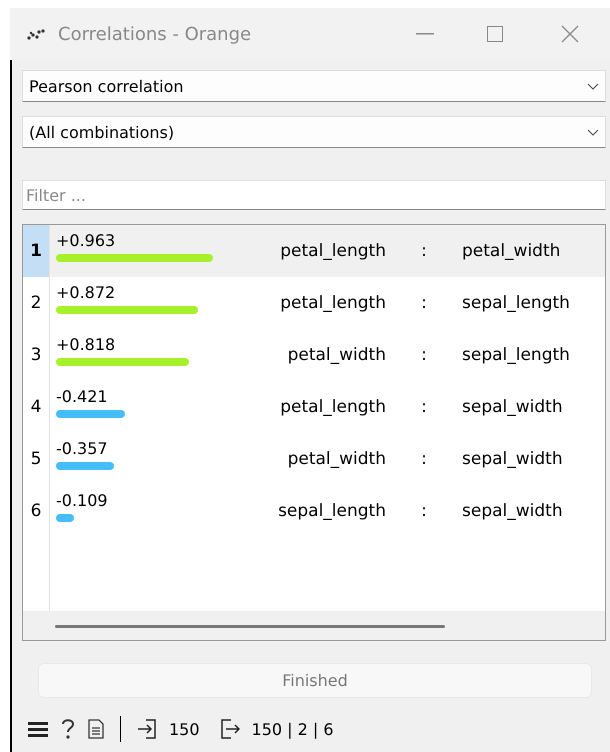  Describe the element at coordinates (86, 344) in the screenshot. I see `correlation-value: +0.818` at that location.